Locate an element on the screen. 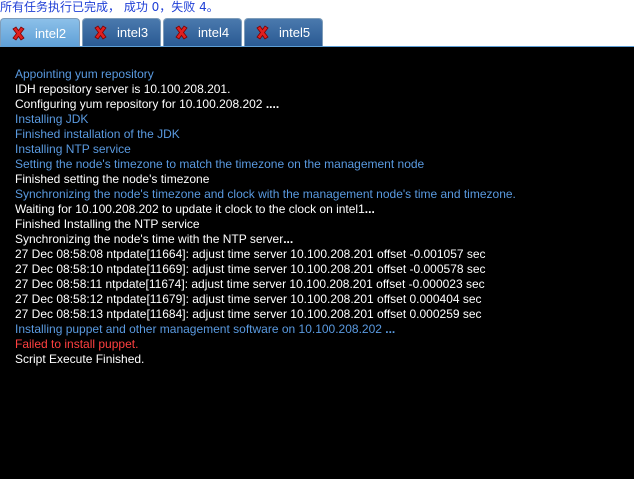 The height and width of the screenshot is (479, 634). log-line-text: Script Execute Finished. is located at coordinates (80, 359).